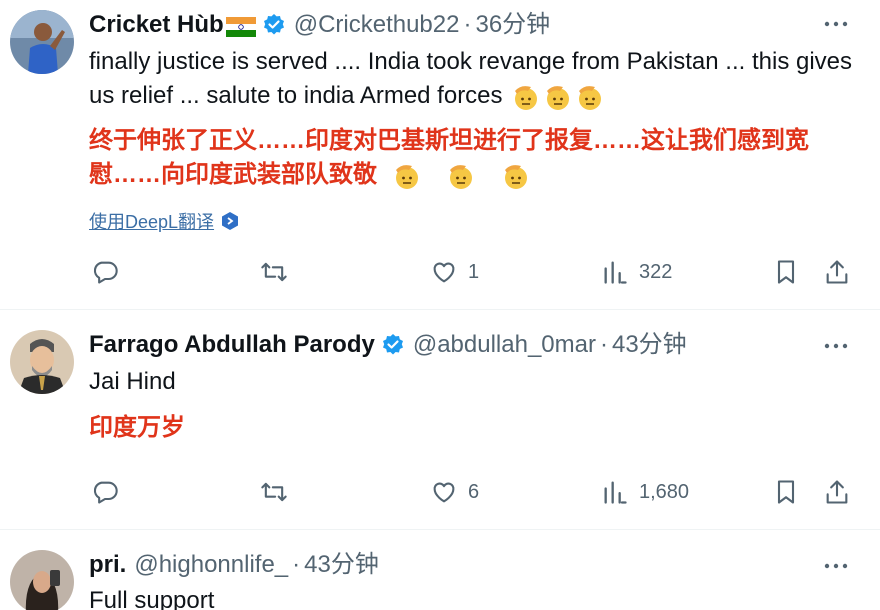 This screenshot has width=880, height=610. What do you see at coordinates (152, 222) in the screenshot?
I see `translate-label: 使用DeepL翻译` at bounding box center [152, 222].